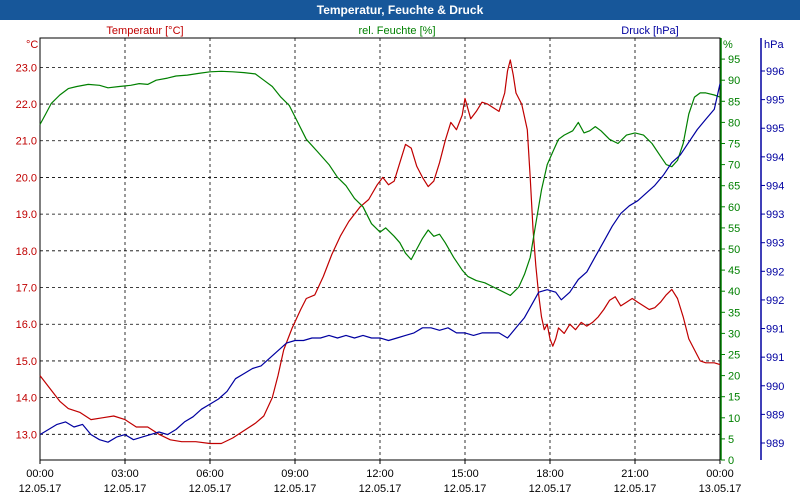 The height and width of the screenshot is (500, 800). Describe the element at coordinates (734, 123) in the screenshot. I see `humidity-tick-label: 80` at that location.